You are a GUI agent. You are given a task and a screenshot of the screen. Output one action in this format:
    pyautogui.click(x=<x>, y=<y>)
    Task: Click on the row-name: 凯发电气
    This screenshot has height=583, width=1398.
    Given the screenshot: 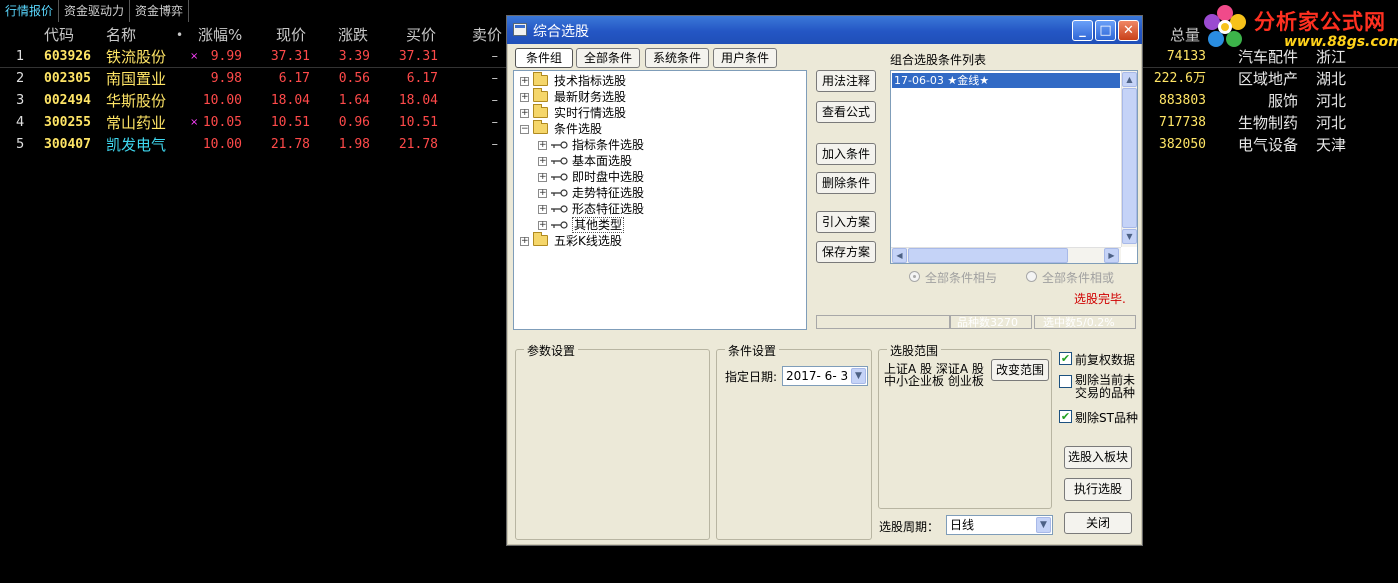 What is the action you would take?
    pyautogui.click(x=136, y=145)
    